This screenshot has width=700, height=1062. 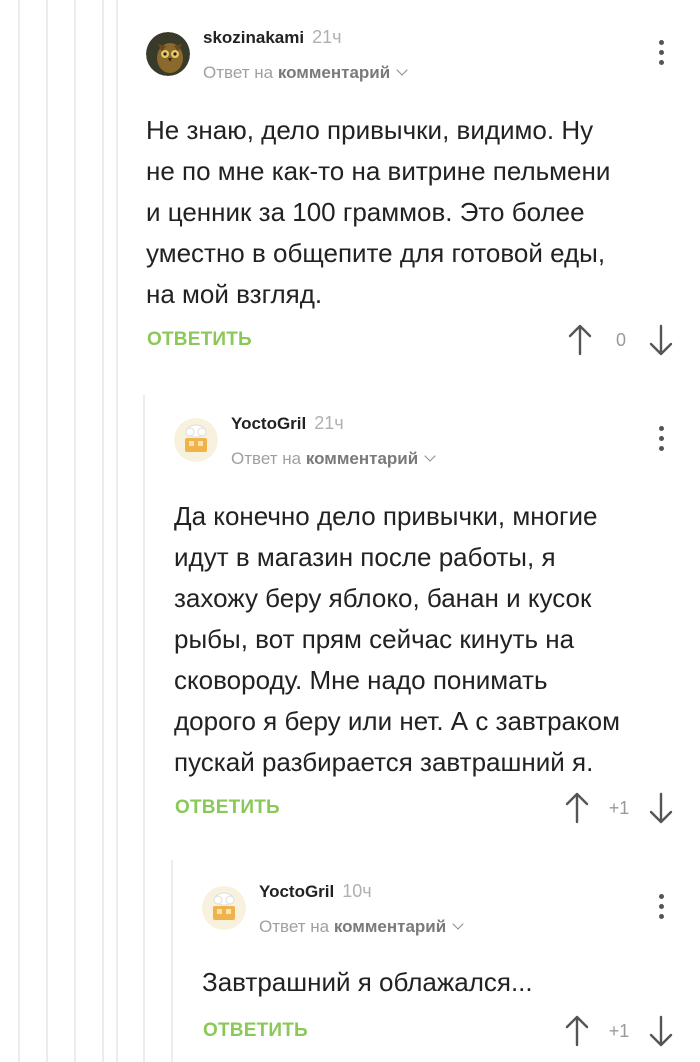 What do you see at coordinates (296, 891) in the screenshot?
I see `author-label: YoctoGril` at bounding box center [296, 891].